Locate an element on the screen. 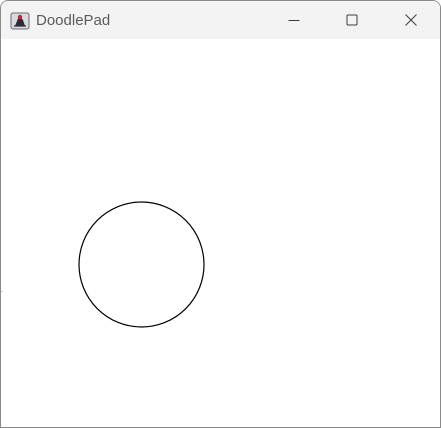 Image resolution: width=441 pixels, height=428 pixels. close-icon is located at coordinates (411, 20).